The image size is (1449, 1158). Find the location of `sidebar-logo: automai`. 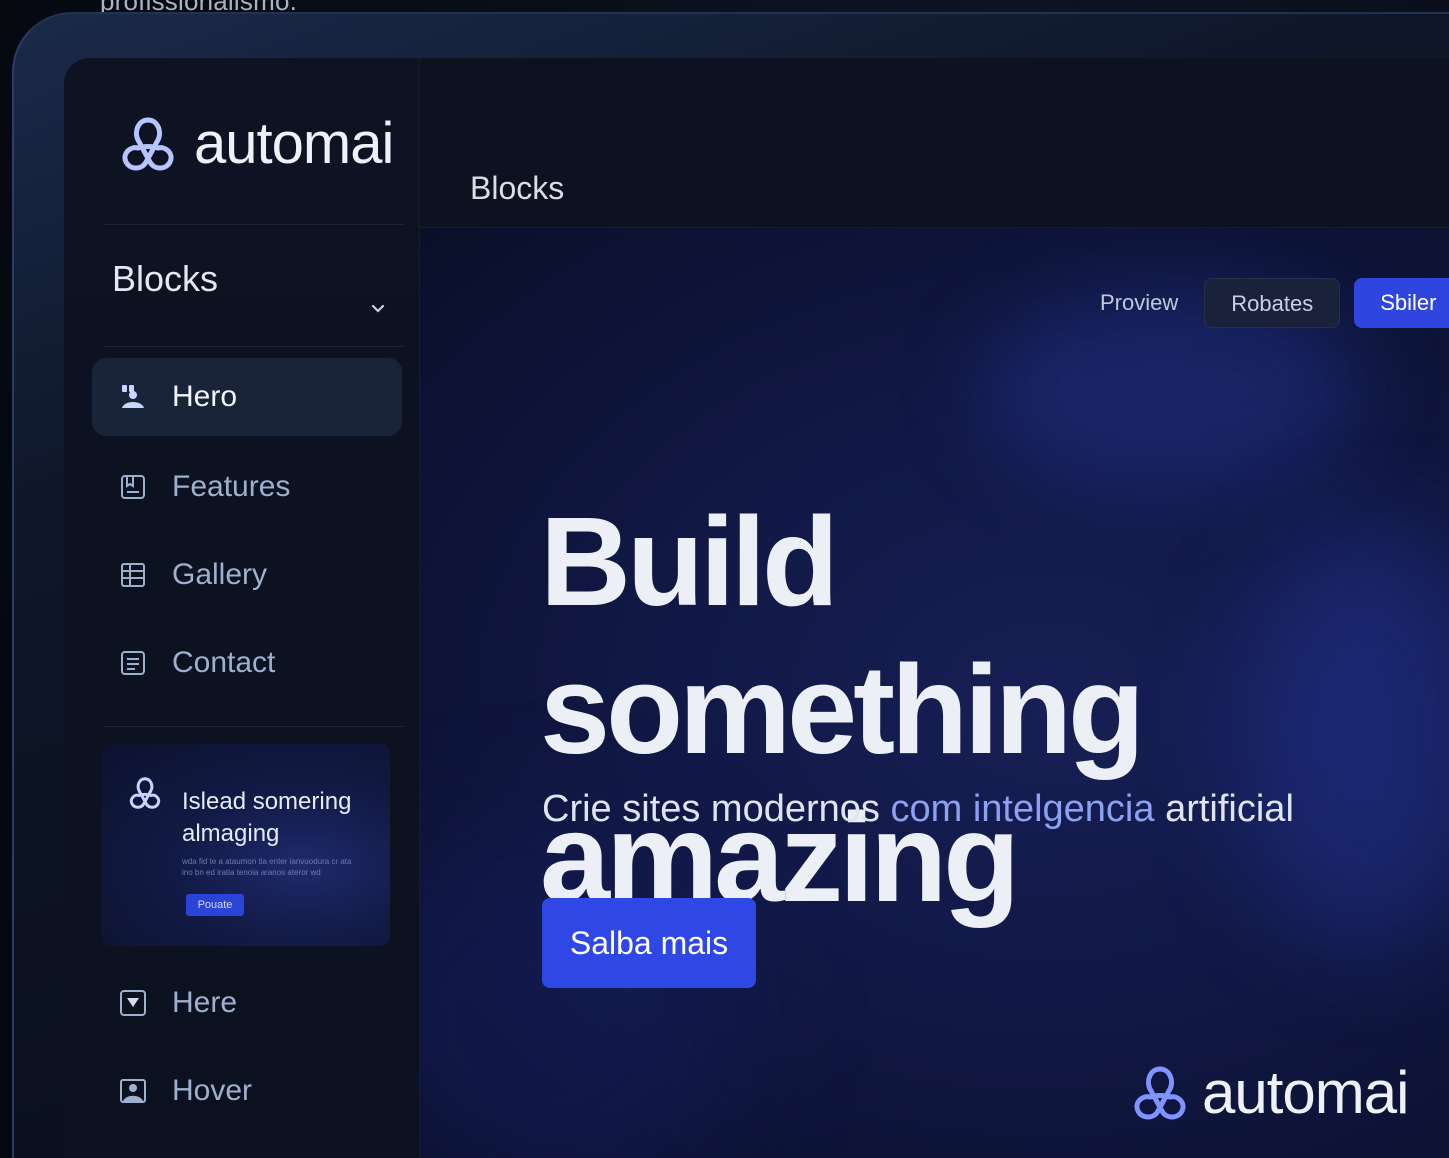

sidebar-logo: automai is located at coordinates (255, 143).